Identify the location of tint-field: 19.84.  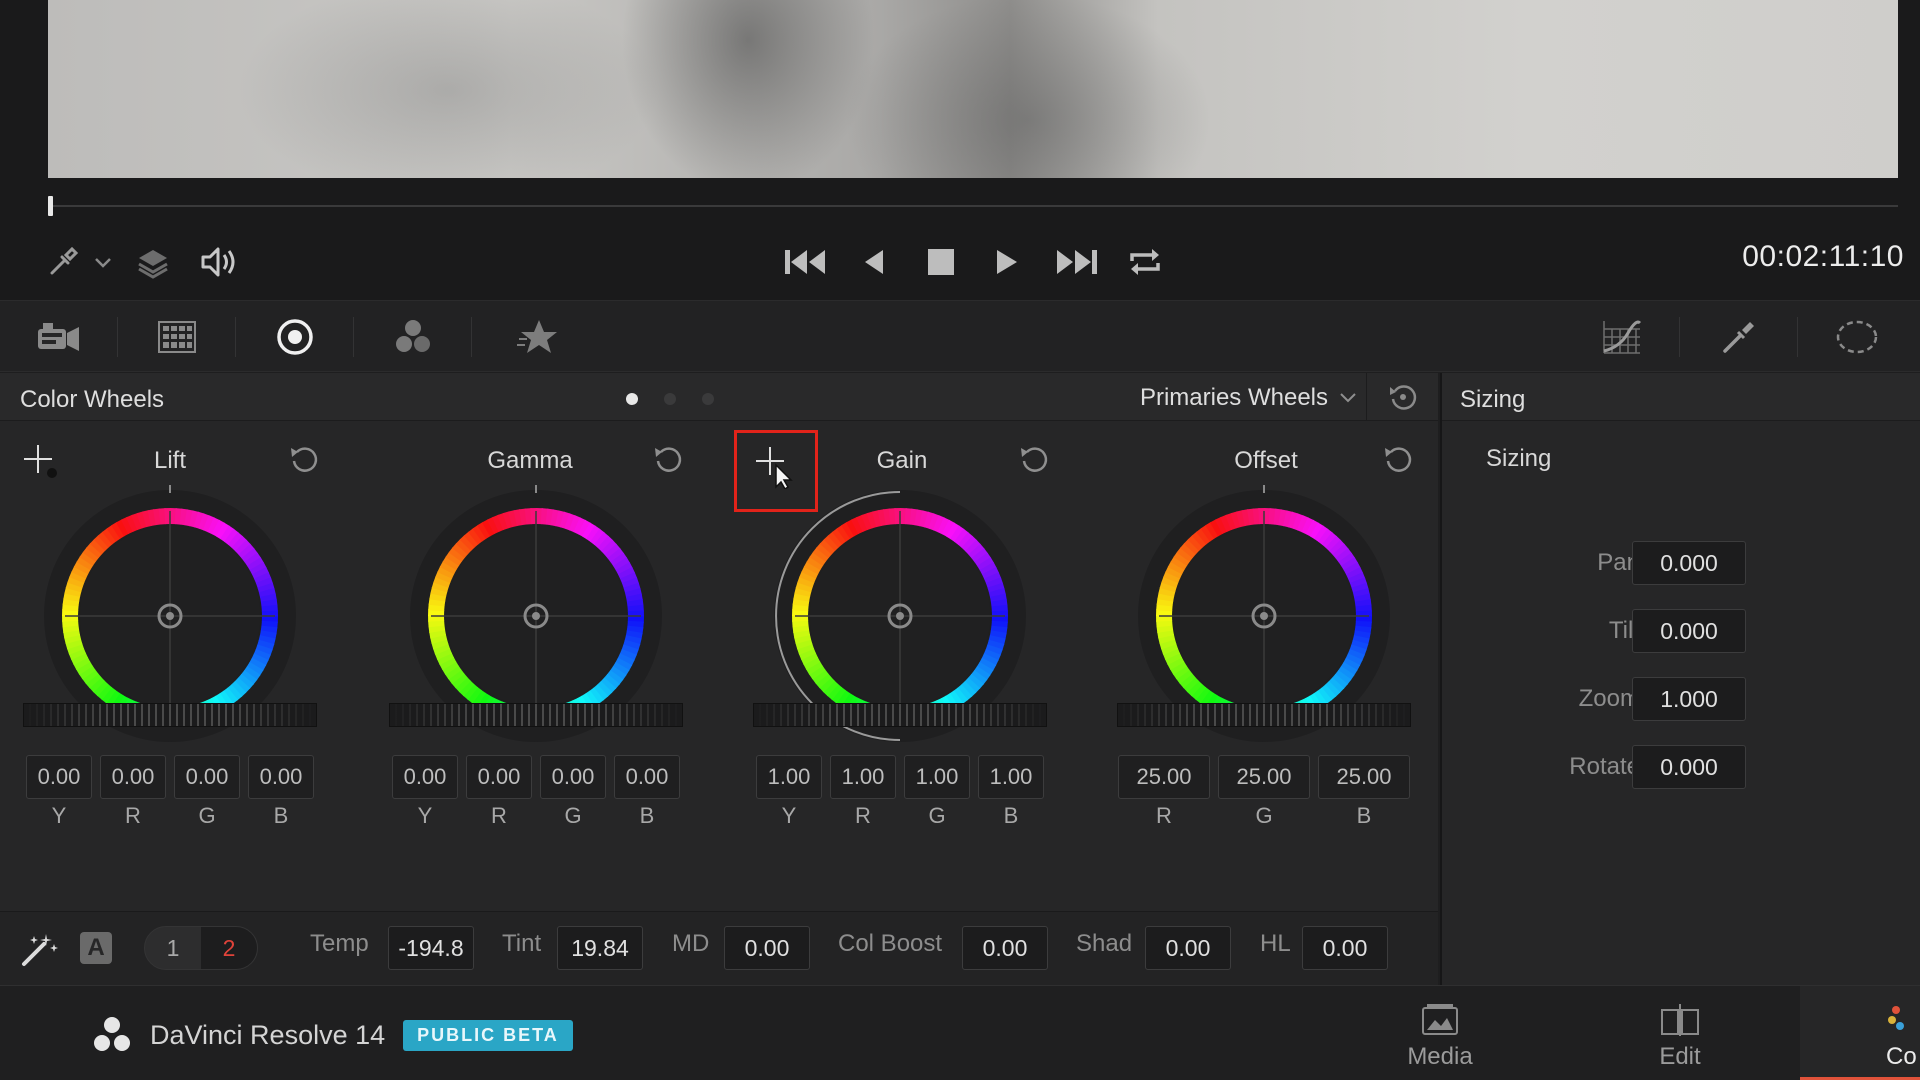
(600, 948).